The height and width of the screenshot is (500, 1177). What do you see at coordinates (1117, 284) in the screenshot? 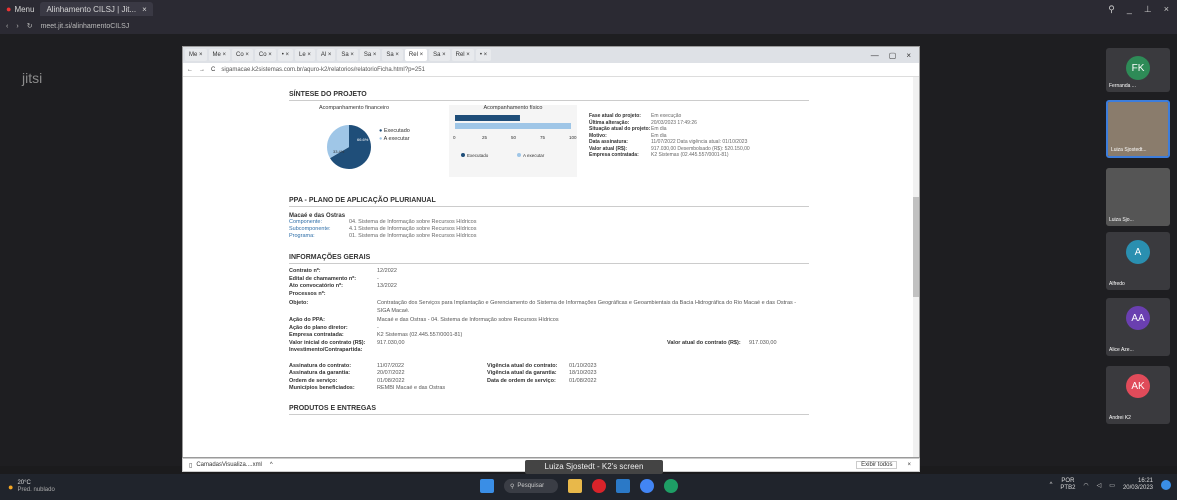
I see `participant-name: Alfredo` at bounding box center [1117, 284].